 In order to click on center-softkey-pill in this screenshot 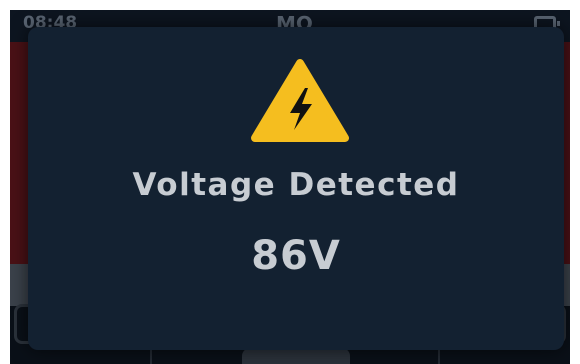, I will do `click(296, 356)`.